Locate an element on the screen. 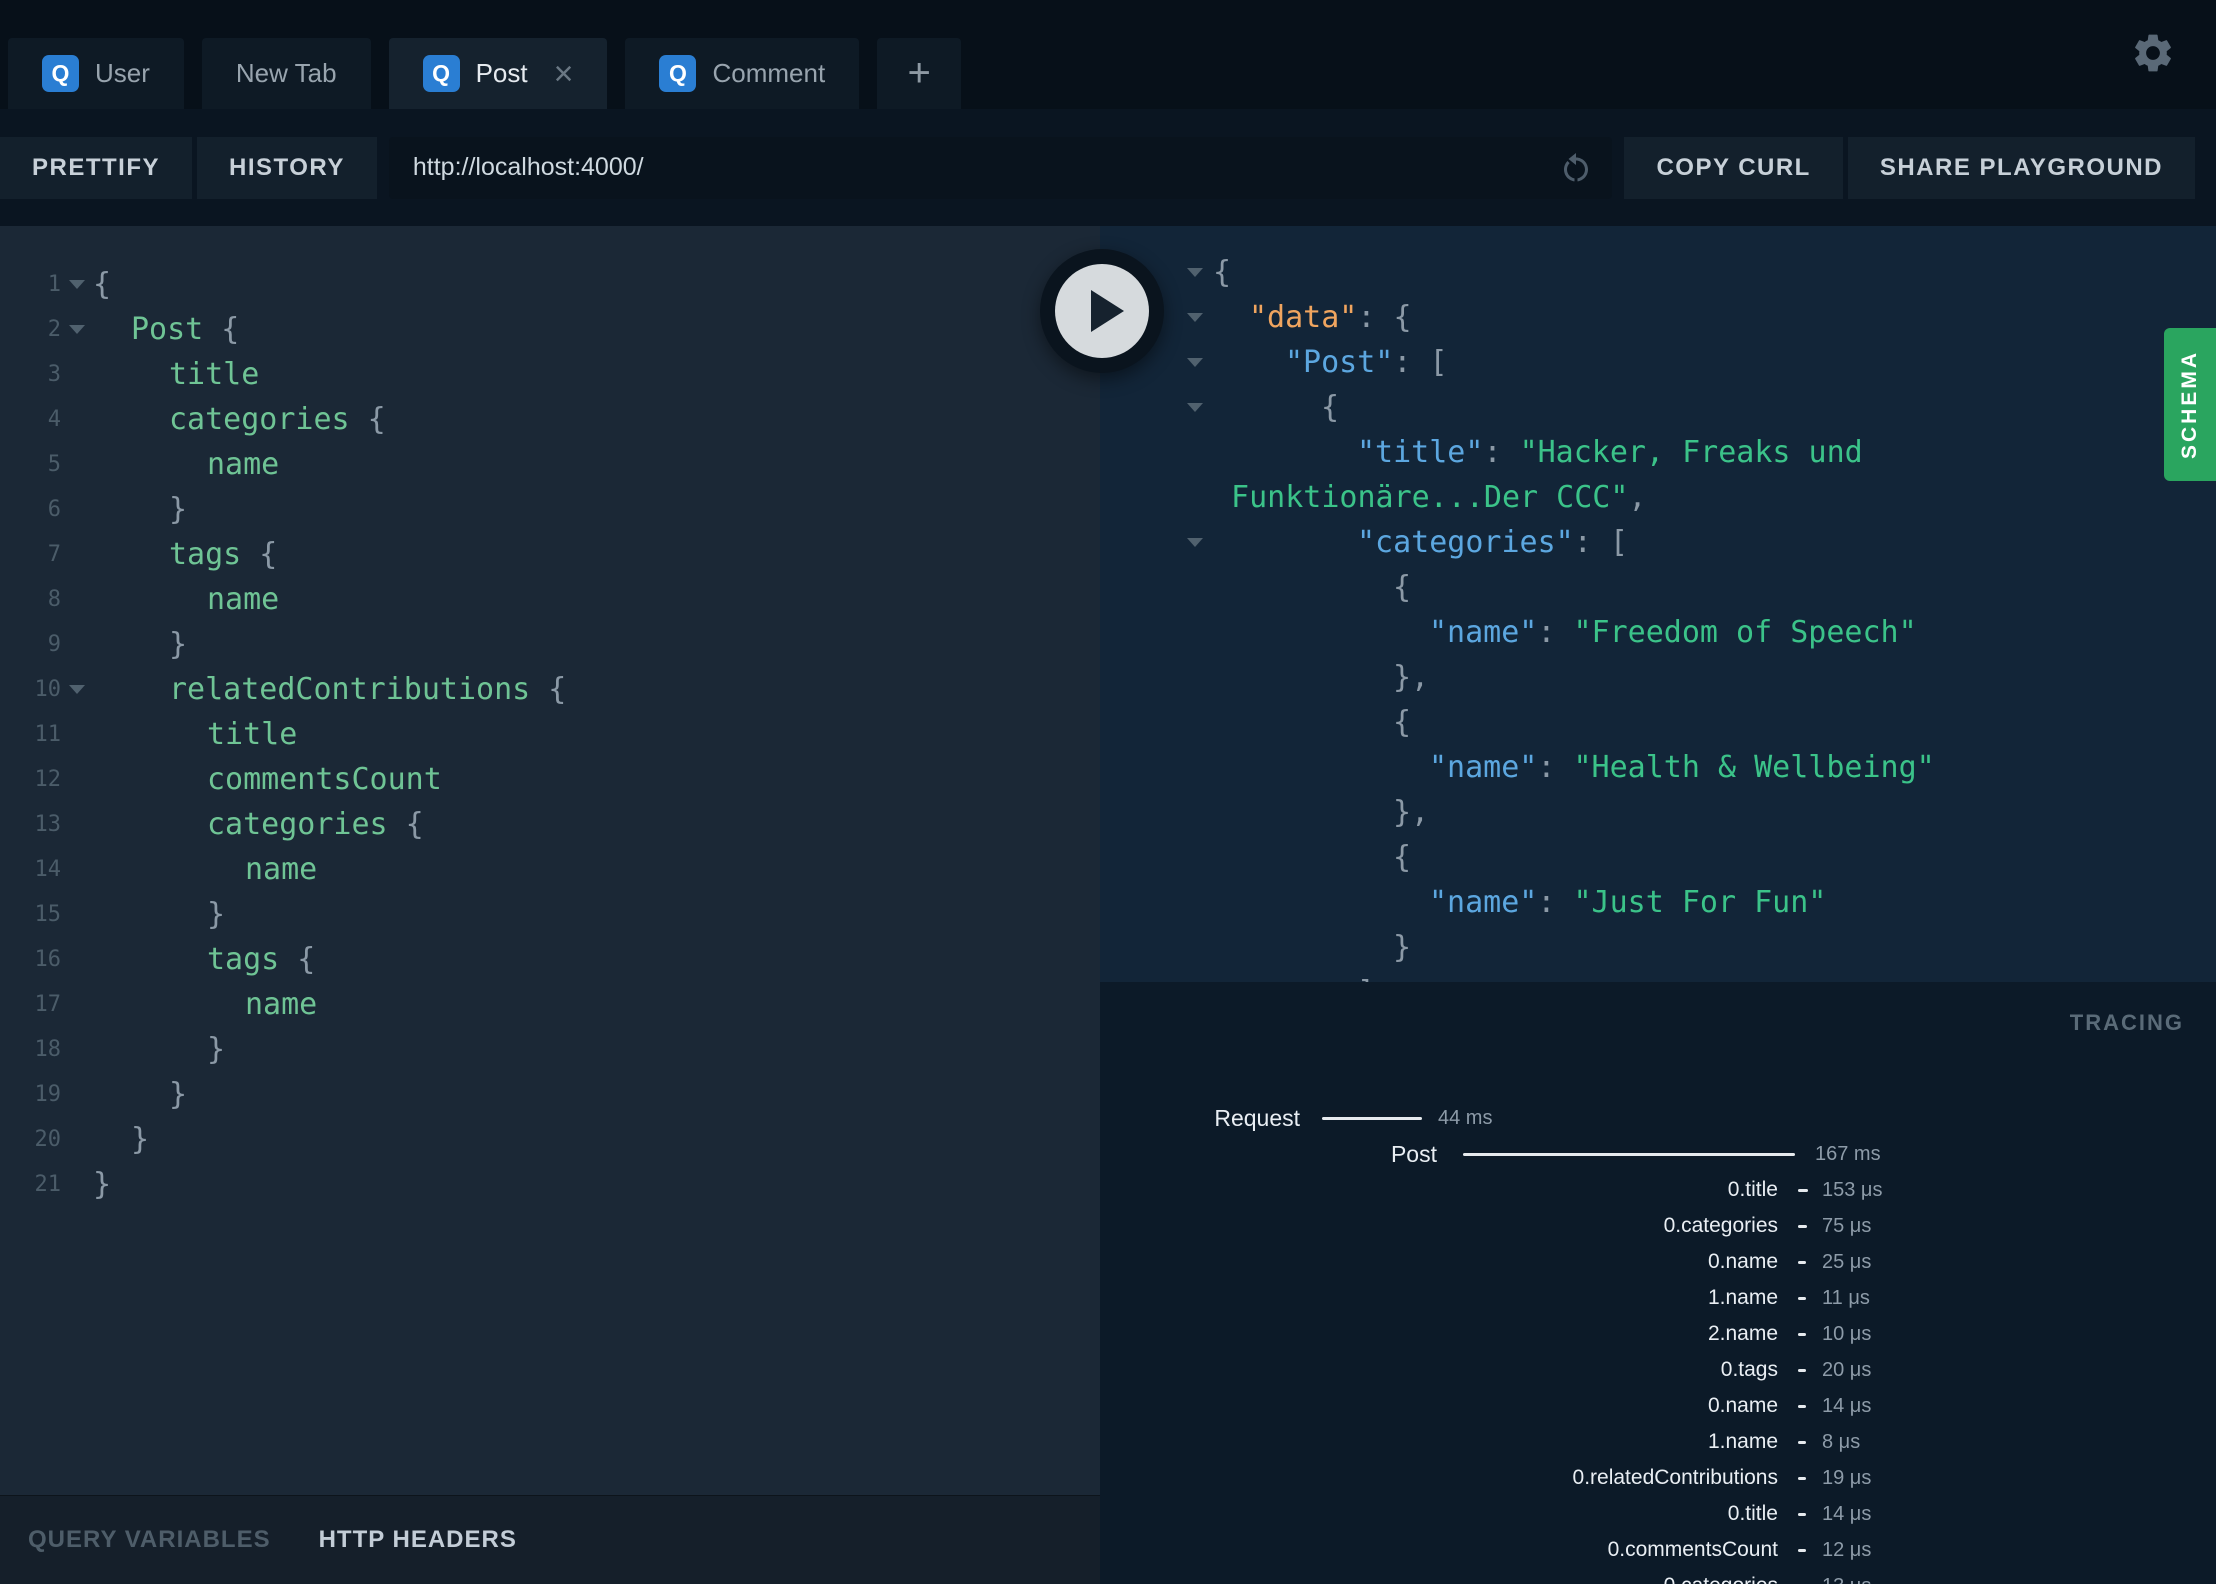 Image resolution: width=2216 pixels, height=1584 pixels. editor-line: 8 name is located at coordinates (550, 599).